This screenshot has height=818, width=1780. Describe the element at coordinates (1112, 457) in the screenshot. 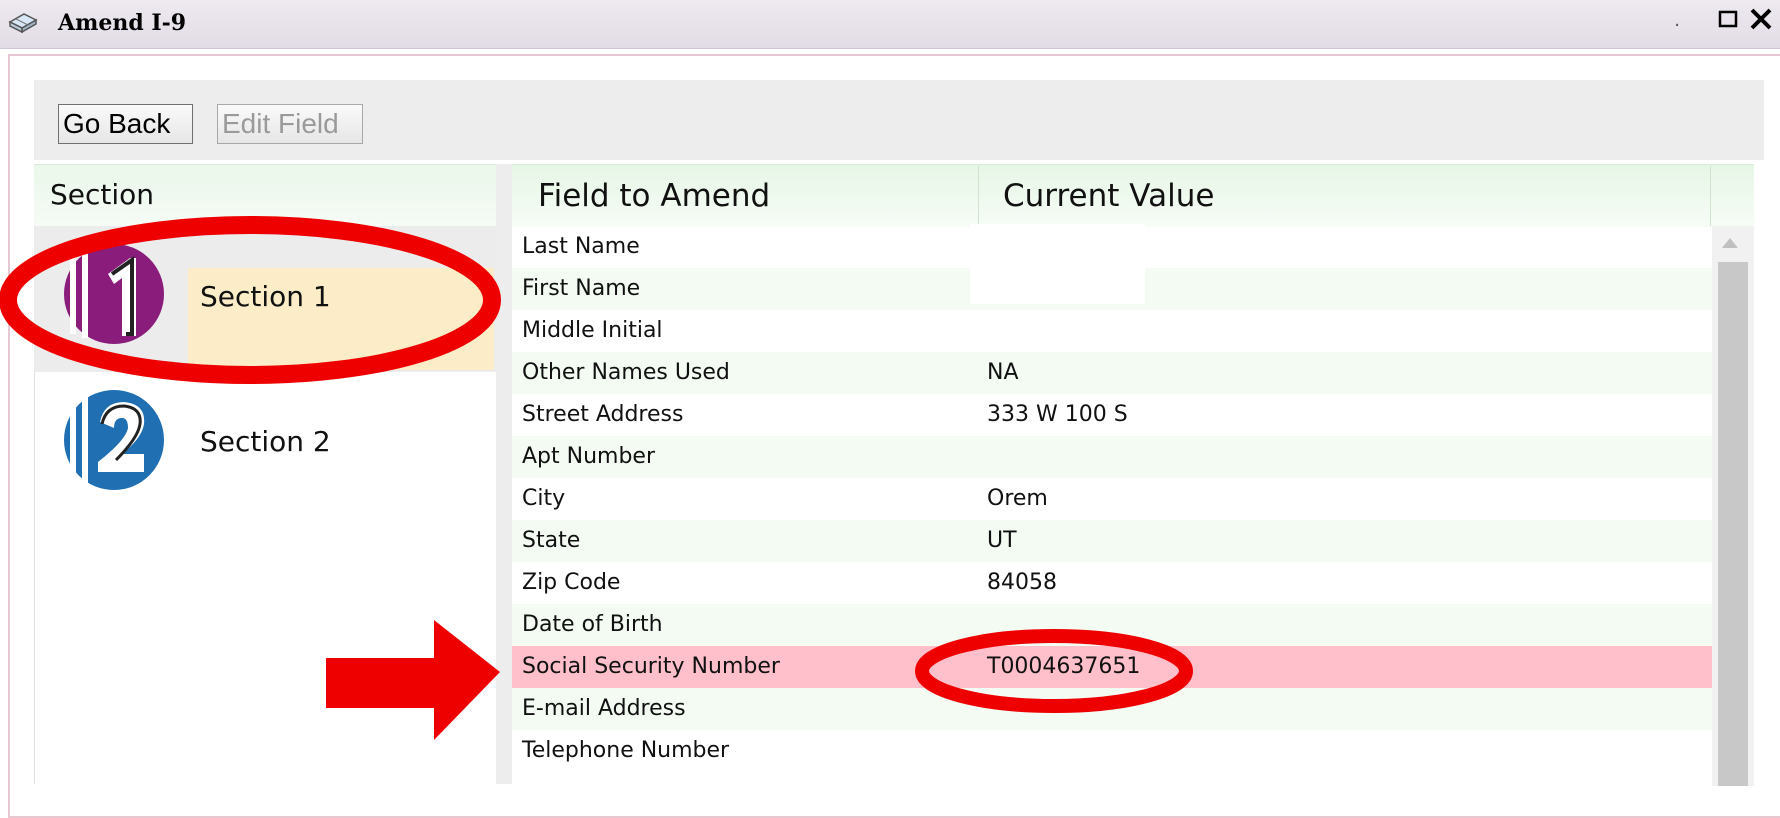

I see `table-row: Apt Number` at that location.